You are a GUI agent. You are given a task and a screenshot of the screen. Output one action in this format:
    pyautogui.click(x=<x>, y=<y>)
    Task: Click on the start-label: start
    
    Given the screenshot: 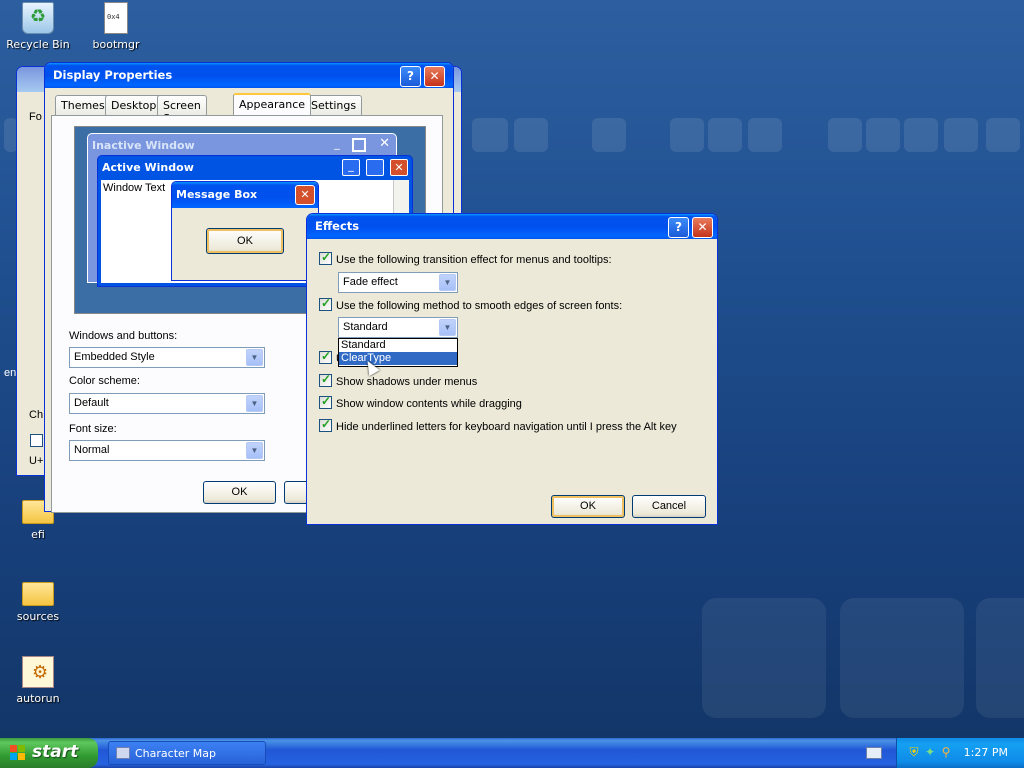 What is the action you would take?
    pyautogui.click(x=55, y=752)
    